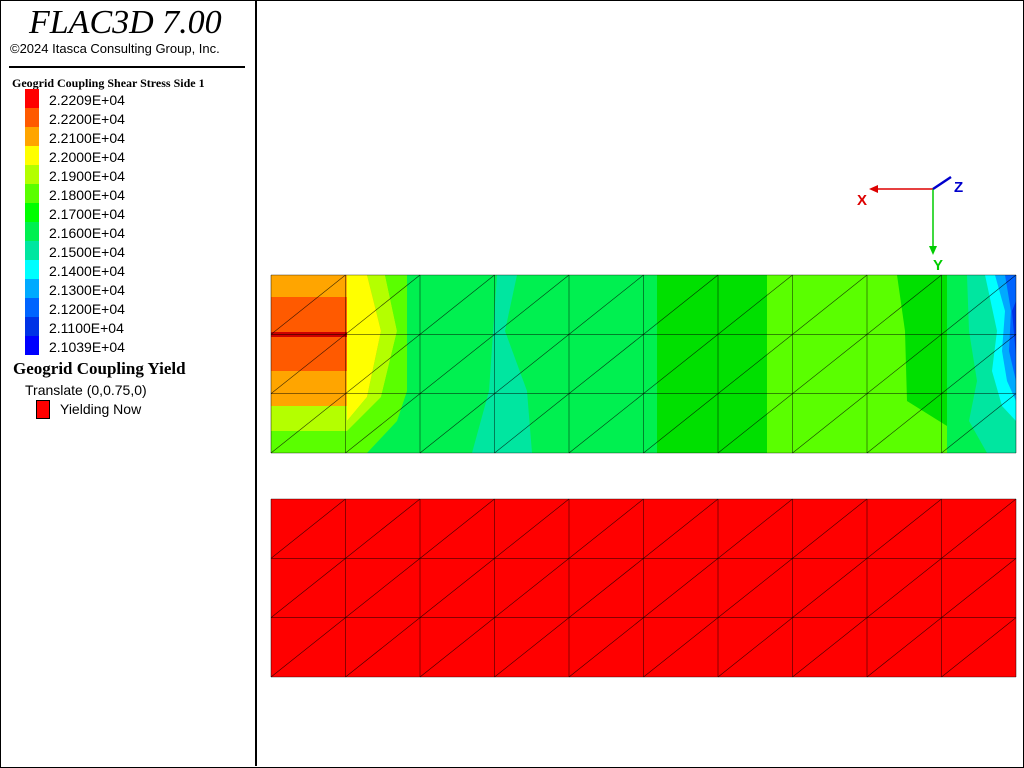 This screenshot has height=768, width=1024. Describe the element at coordinates (87, 195) in the screenshot. I see `contour-level-label: 2.1800E+04` at that location.